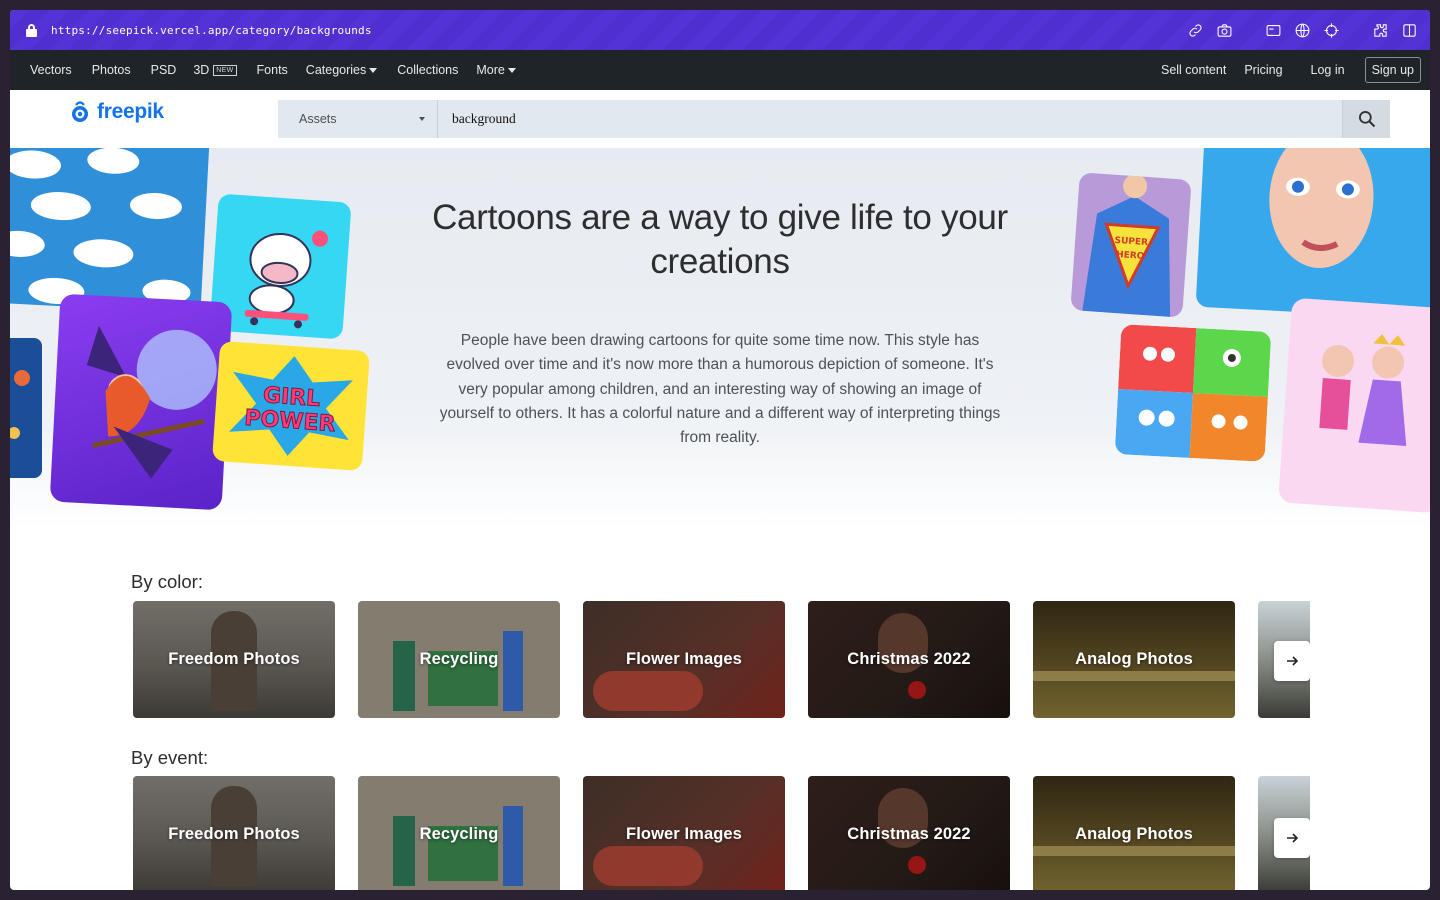 This screenshot has width=1440, height=900. Describe the element at coordinates (496, 70) in the screenshot. I see `nav-more: More` at that location.